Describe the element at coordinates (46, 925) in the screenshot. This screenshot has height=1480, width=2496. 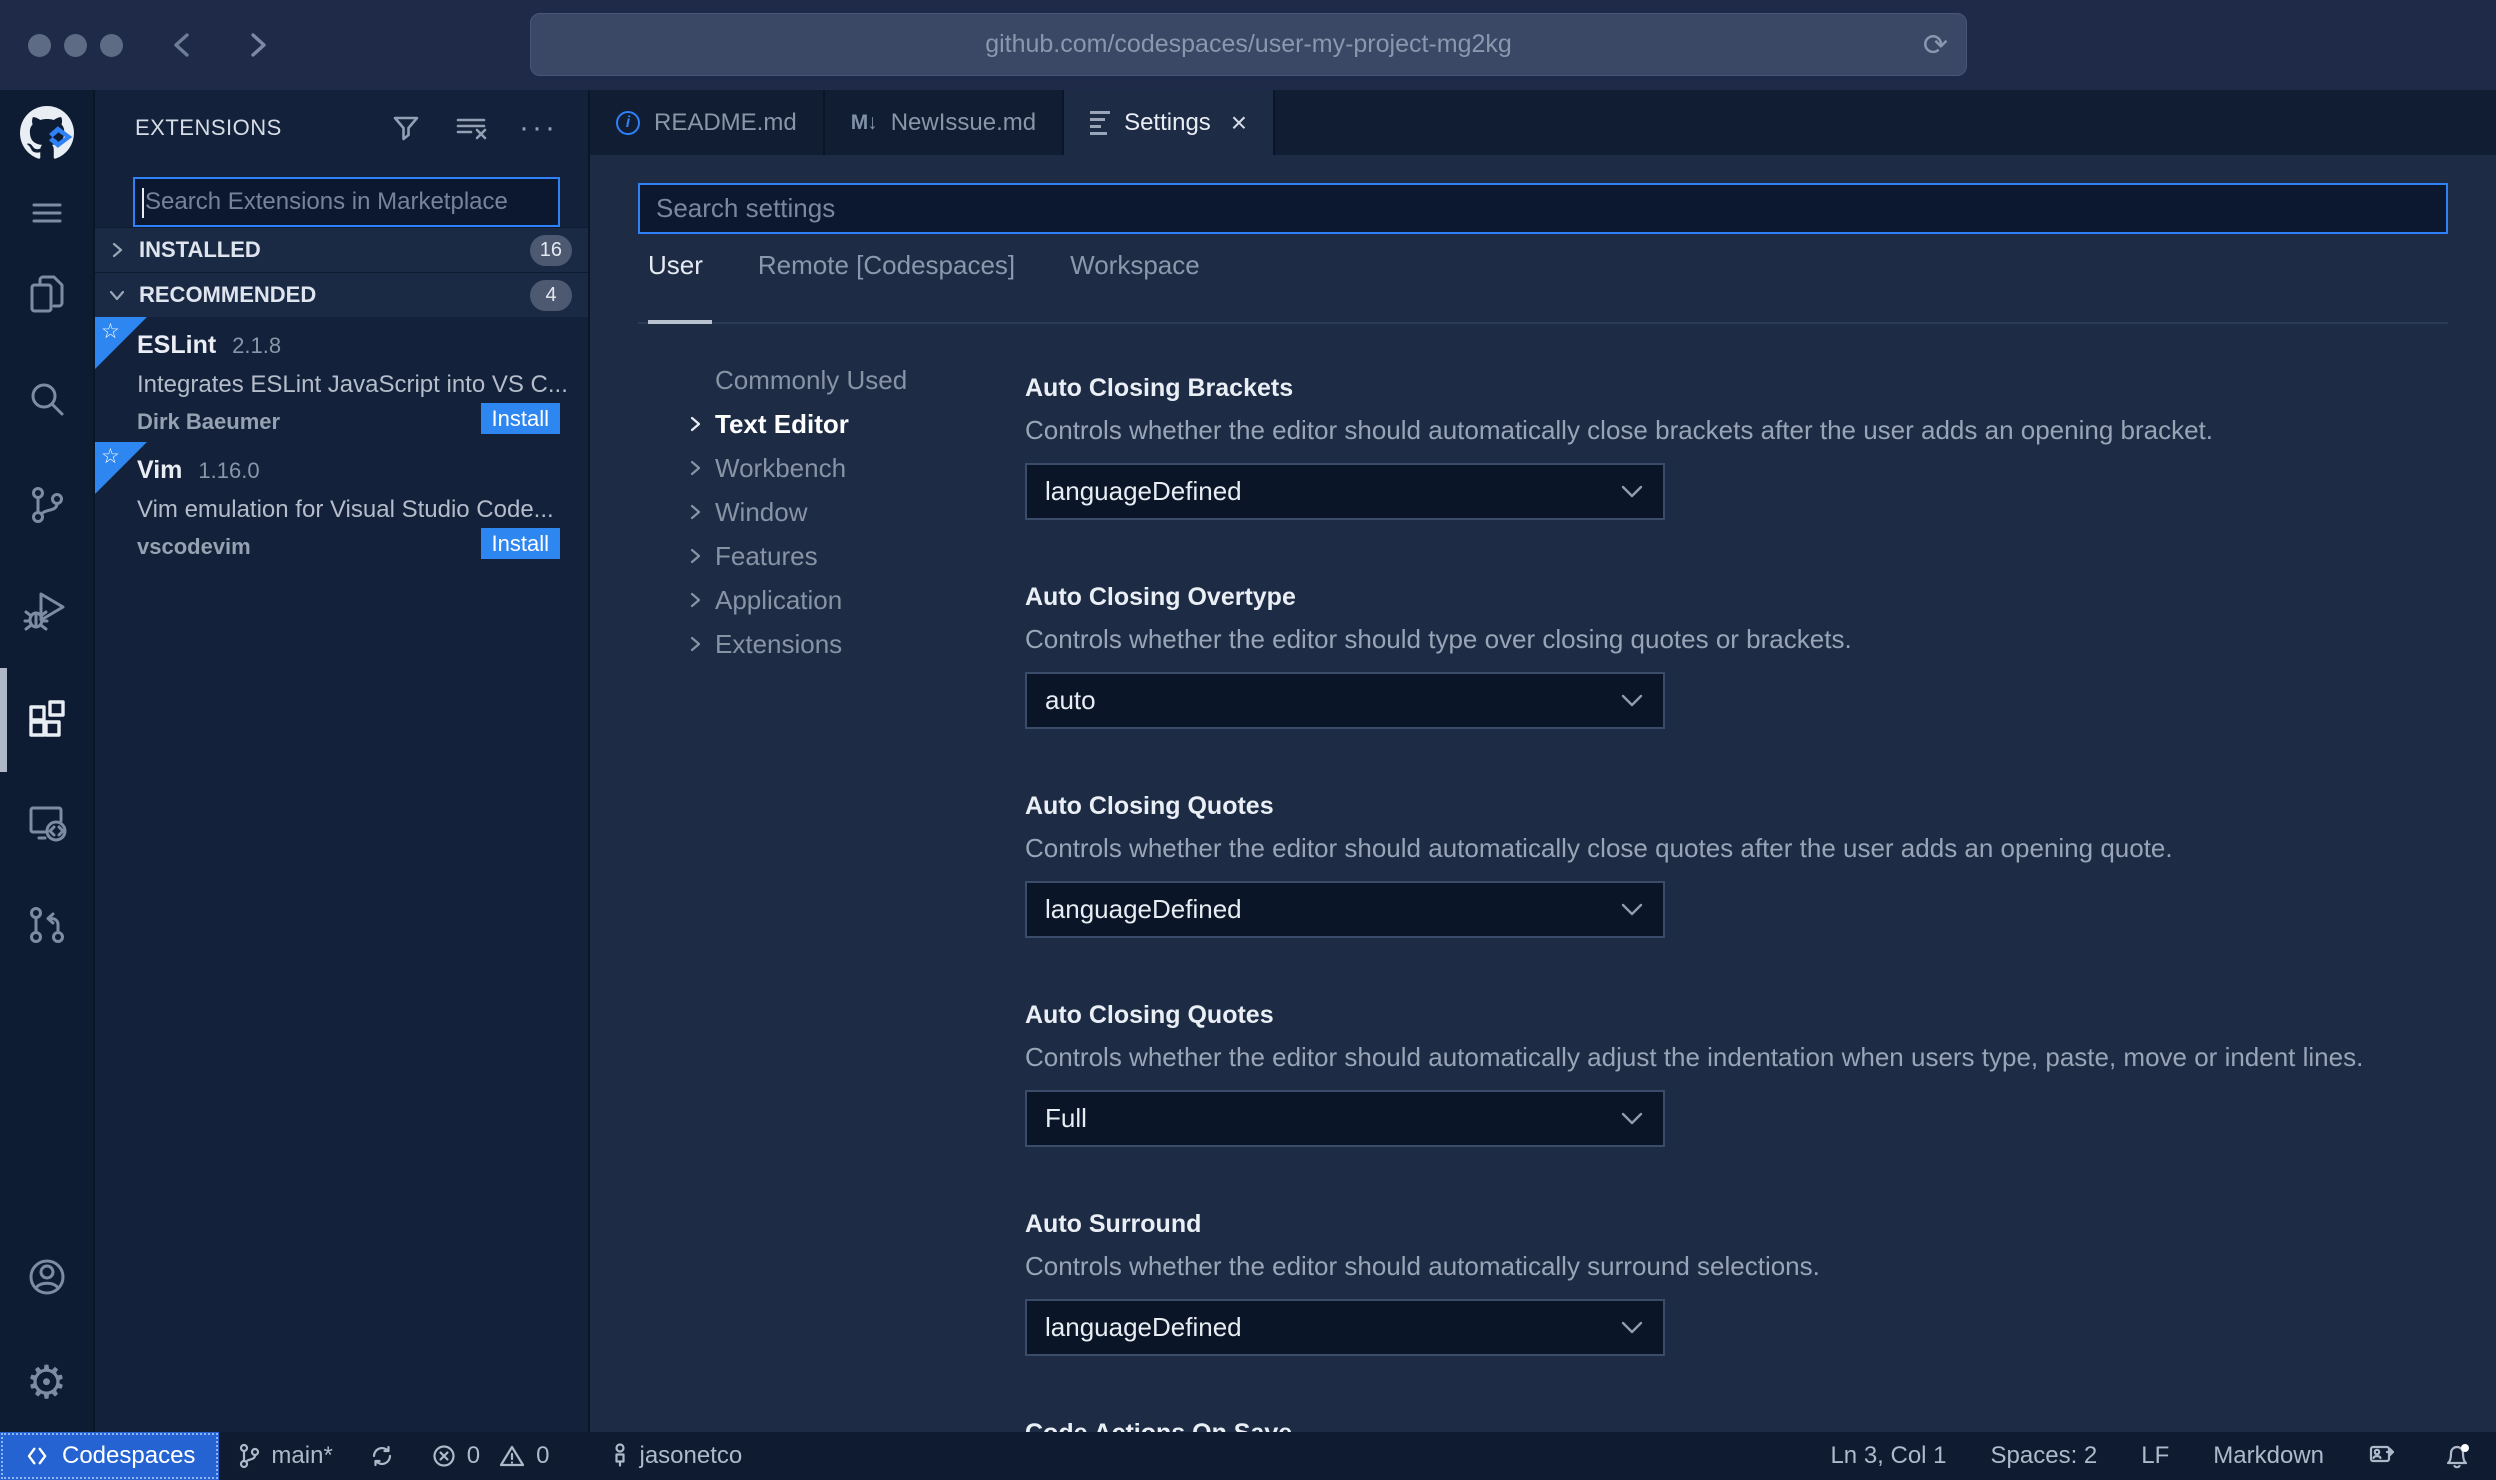
I see `pull-requests-icon` at that location.